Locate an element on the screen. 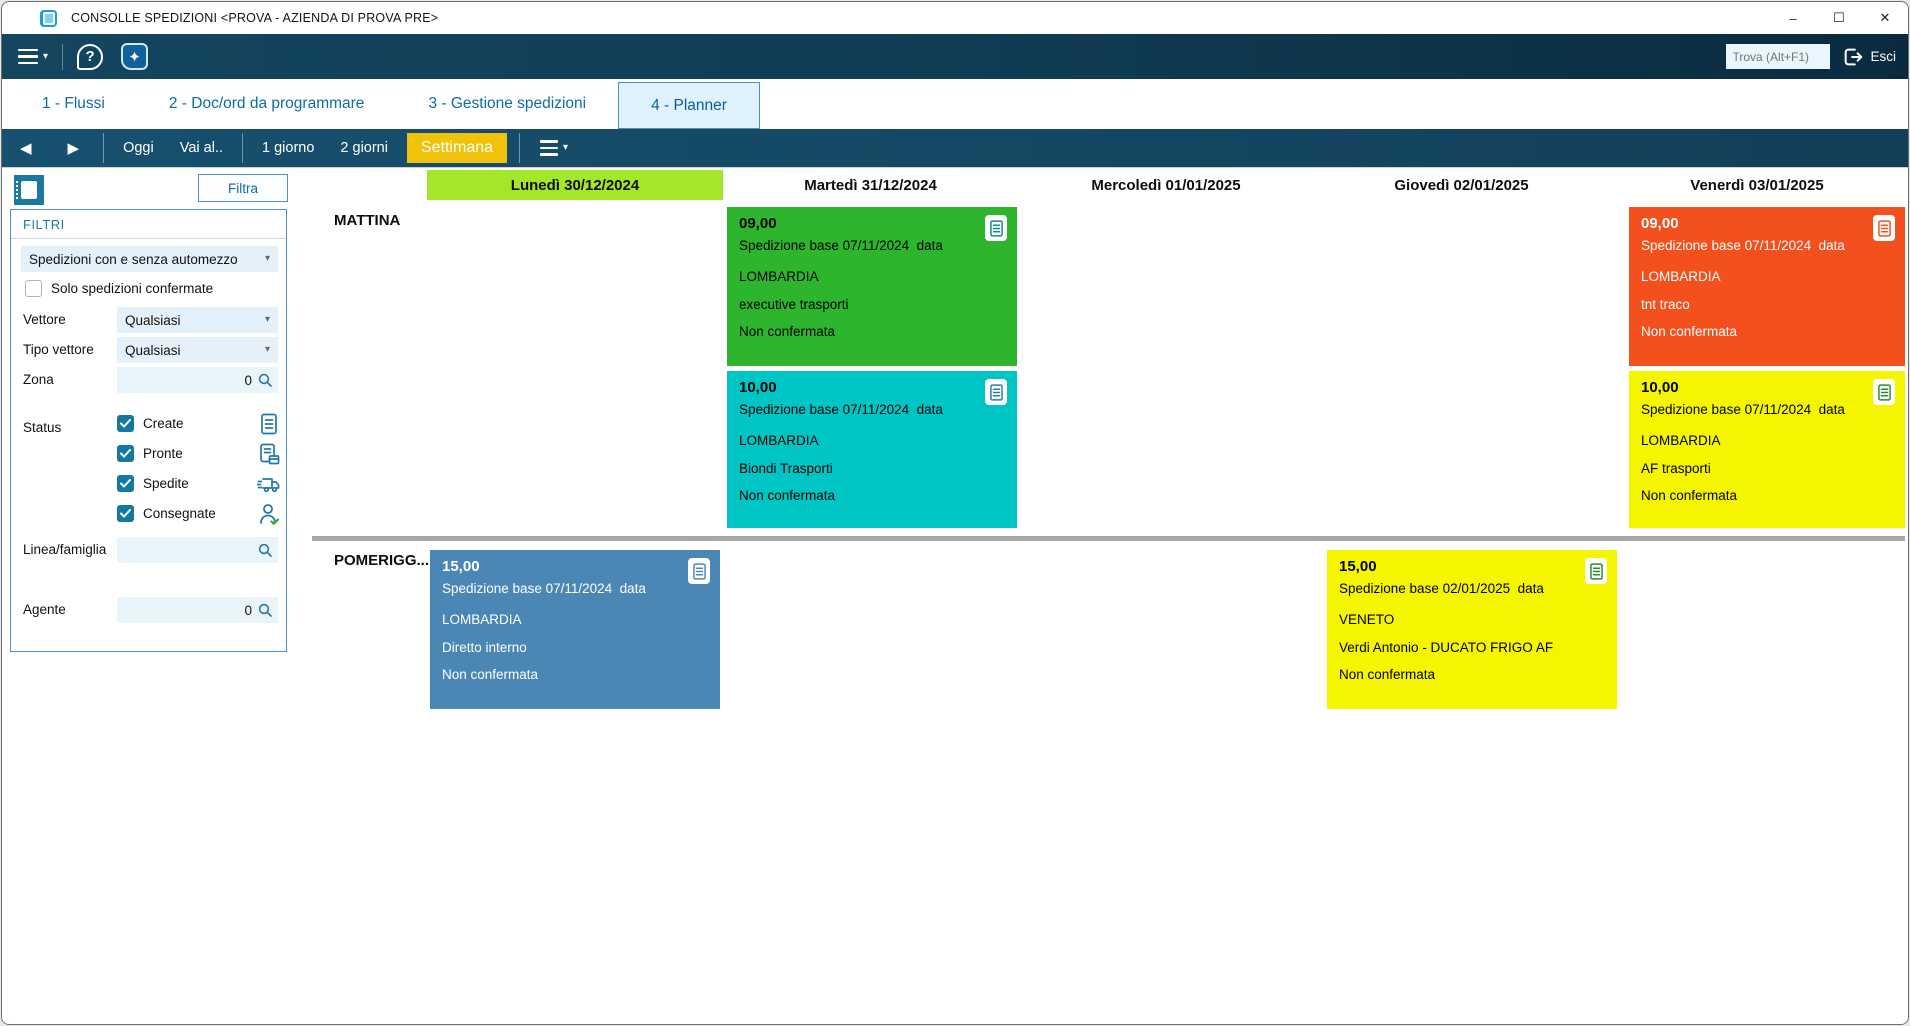 This screenshot has width=1910, height=1026. maximize-button: ☐ is located at coordinates (1839, 18).